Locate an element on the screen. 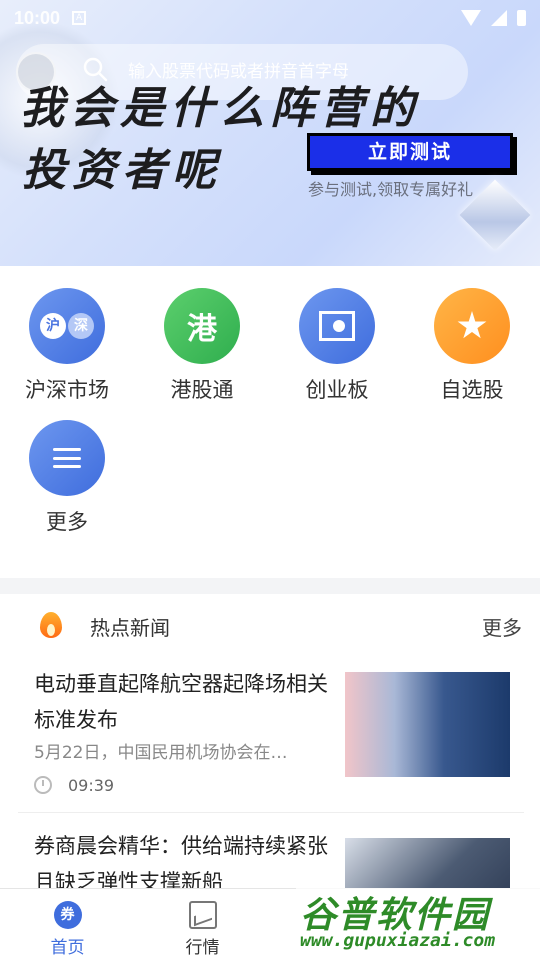 This screenshot has height=960, width=540. news-item-time: 09:39 is located at coordinates (91, 785).